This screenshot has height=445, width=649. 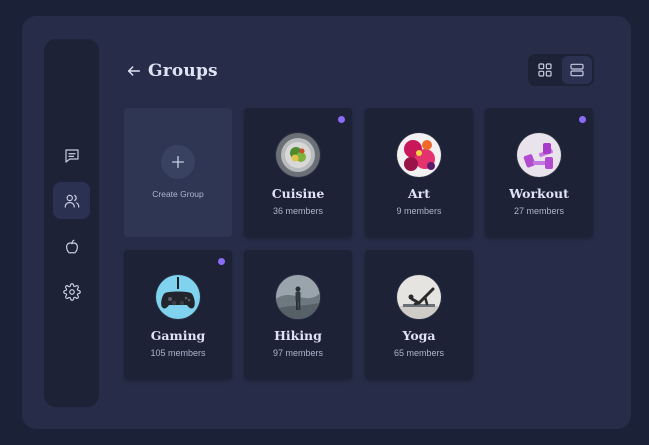 I want to click on users-icon, so click(x=71, y=201).